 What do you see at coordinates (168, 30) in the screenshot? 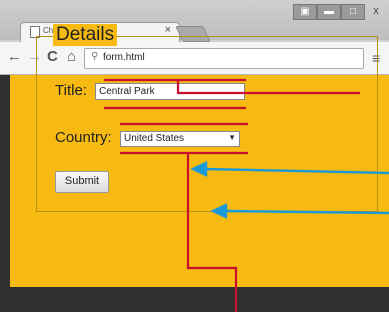
I see `close-tab-icon: ×` at bounding box center [168, 30].